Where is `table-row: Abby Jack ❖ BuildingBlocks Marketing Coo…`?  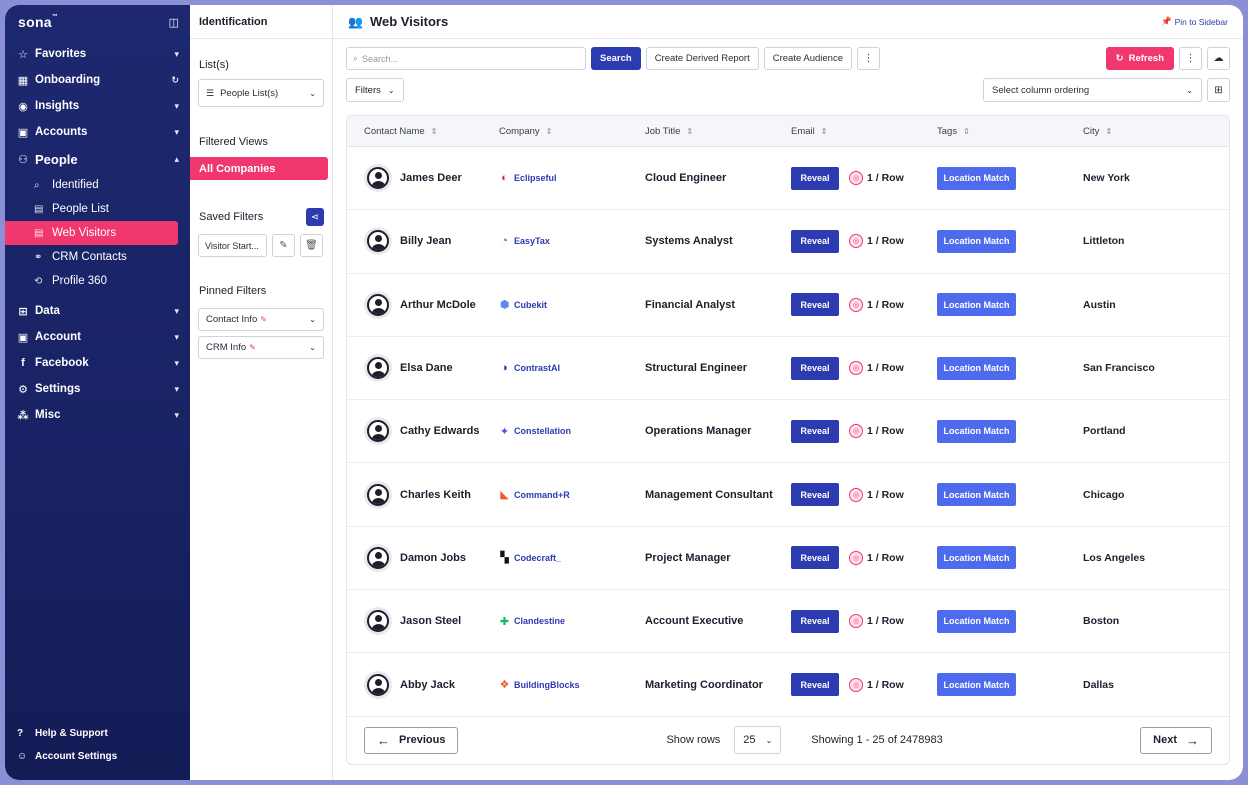 table-row: Abby Jack ❖ BuildingBlocks Marketing Coo… is located at coordinates (788, 685).